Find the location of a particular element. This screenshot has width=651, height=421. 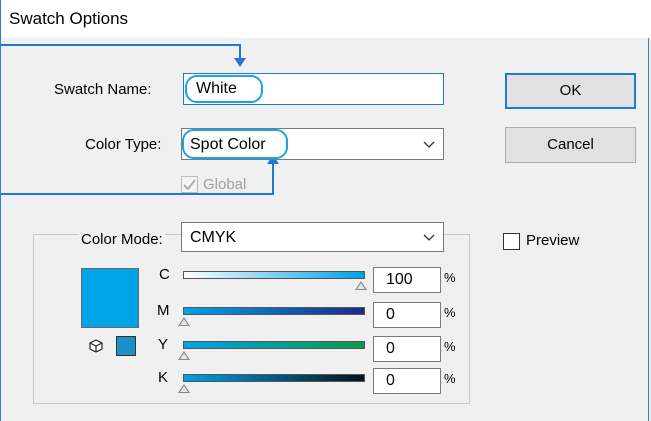

magenta-slider-thumb is located at coordinates (184, 321).